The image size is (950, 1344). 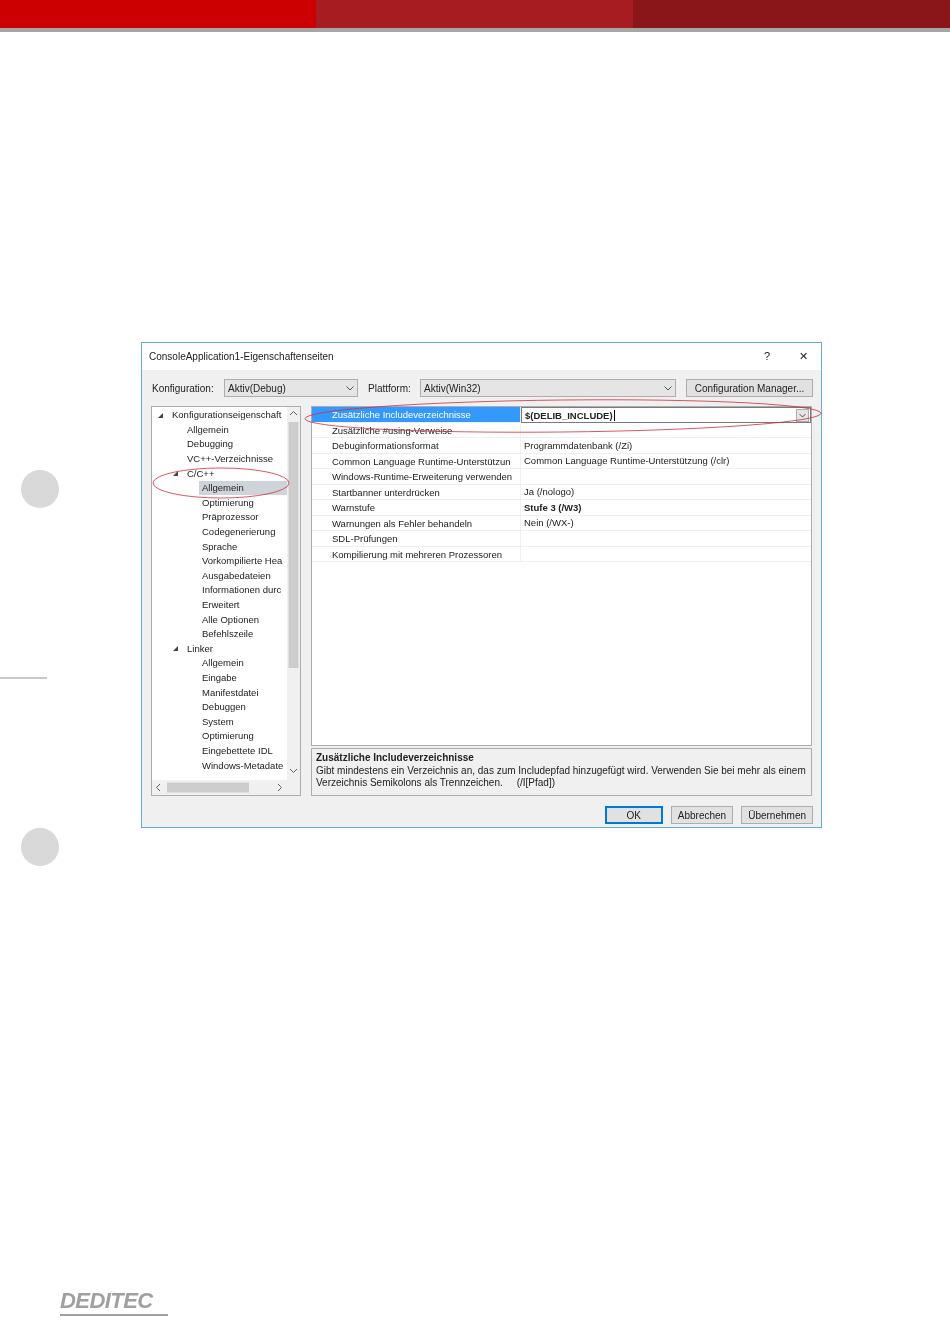 I want to click on tree-item: Debuggen, so click(x=224, y=707).